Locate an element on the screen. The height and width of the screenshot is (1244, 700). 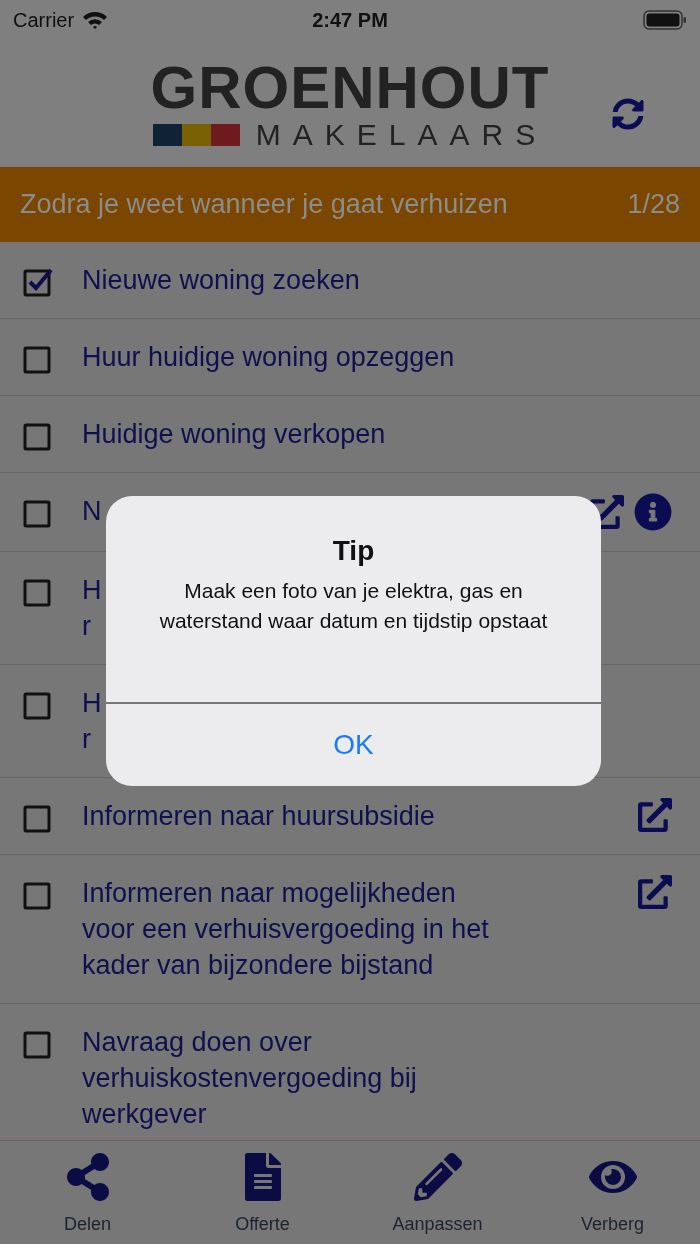
refresh-icon is located at coordinates (628, 114).